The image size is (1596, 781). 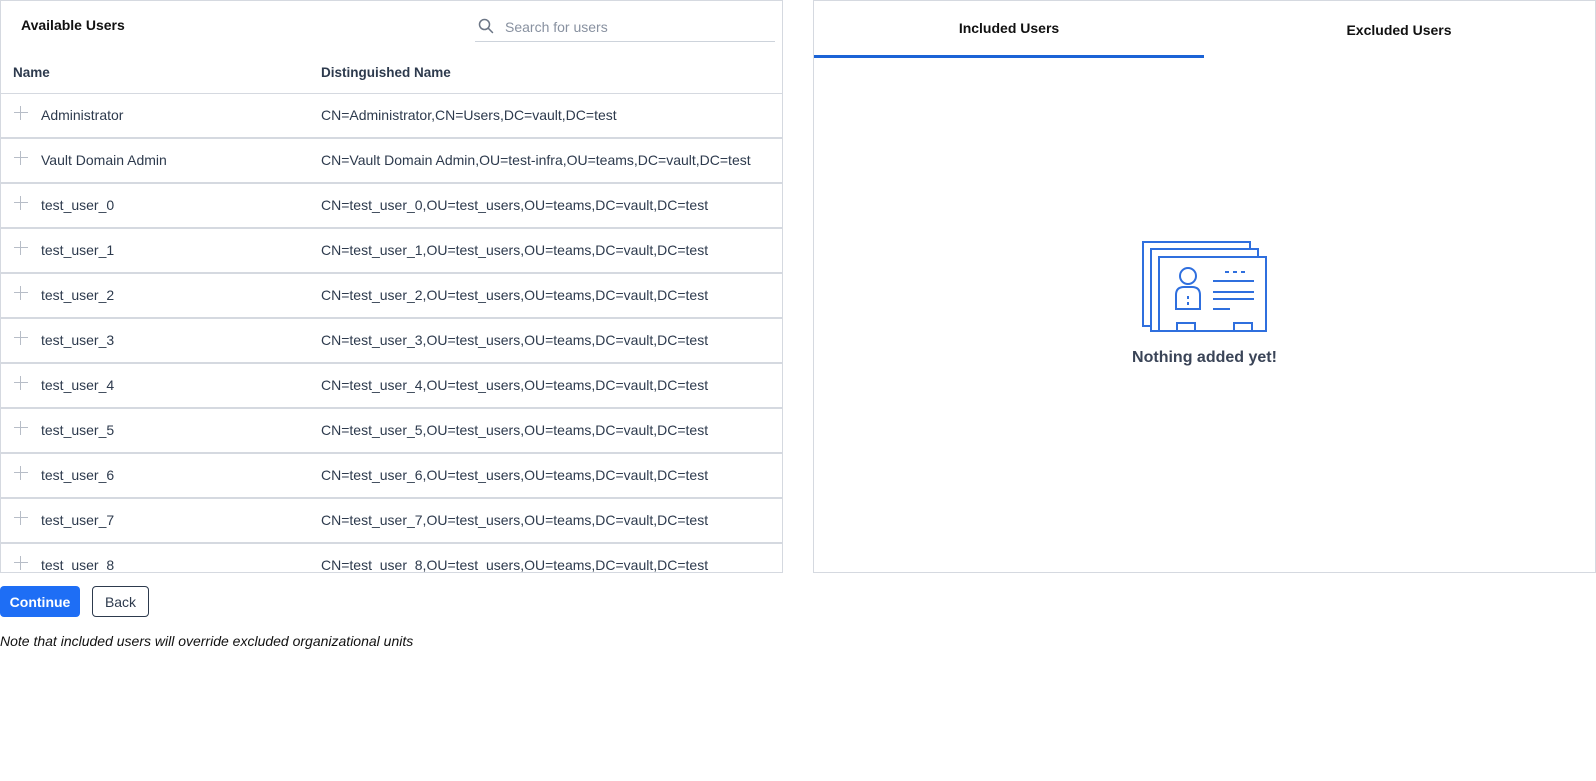 I want to click on empty-state-message: Nothing added yet!, so click(x=1204, y=357).